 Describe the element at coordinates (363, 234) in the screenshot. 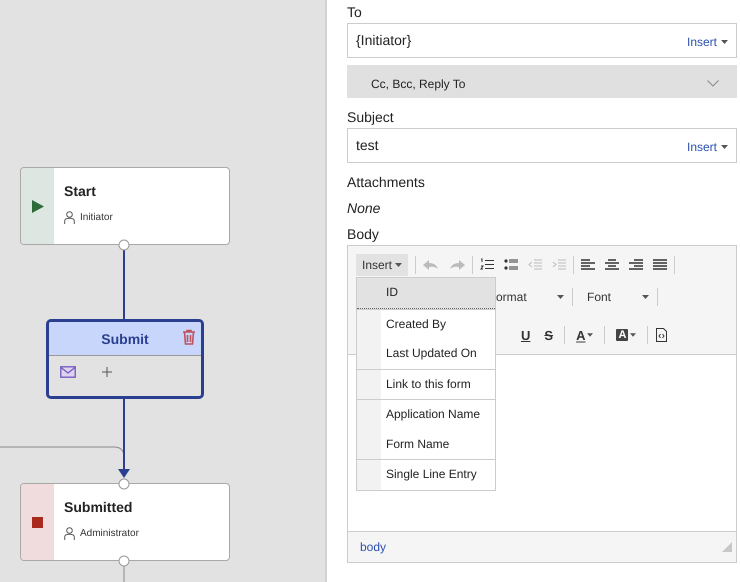

I see `field-label: Body` at that location.